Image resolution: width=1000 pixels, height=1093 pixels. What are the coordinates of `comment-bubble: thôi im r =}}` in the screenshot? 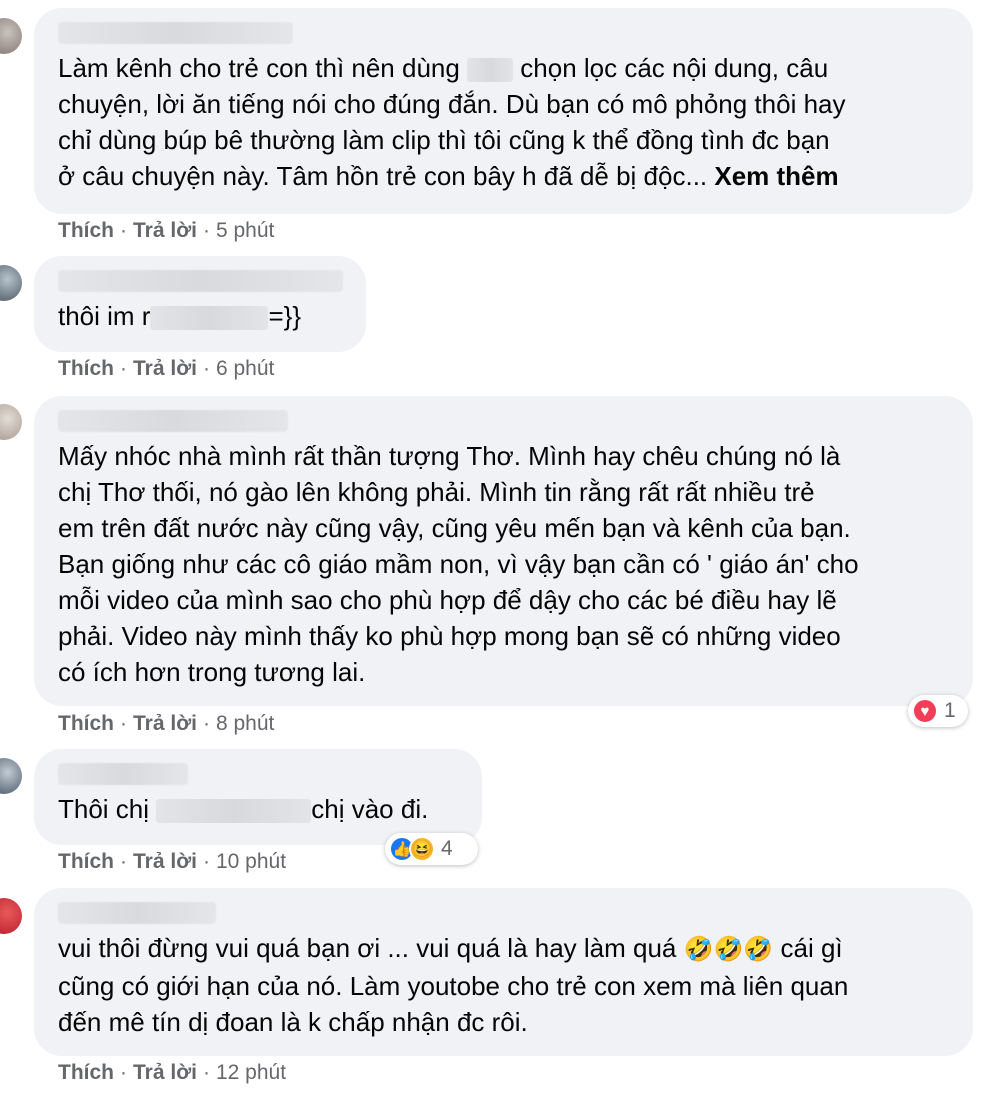 It's located at (200, 304).